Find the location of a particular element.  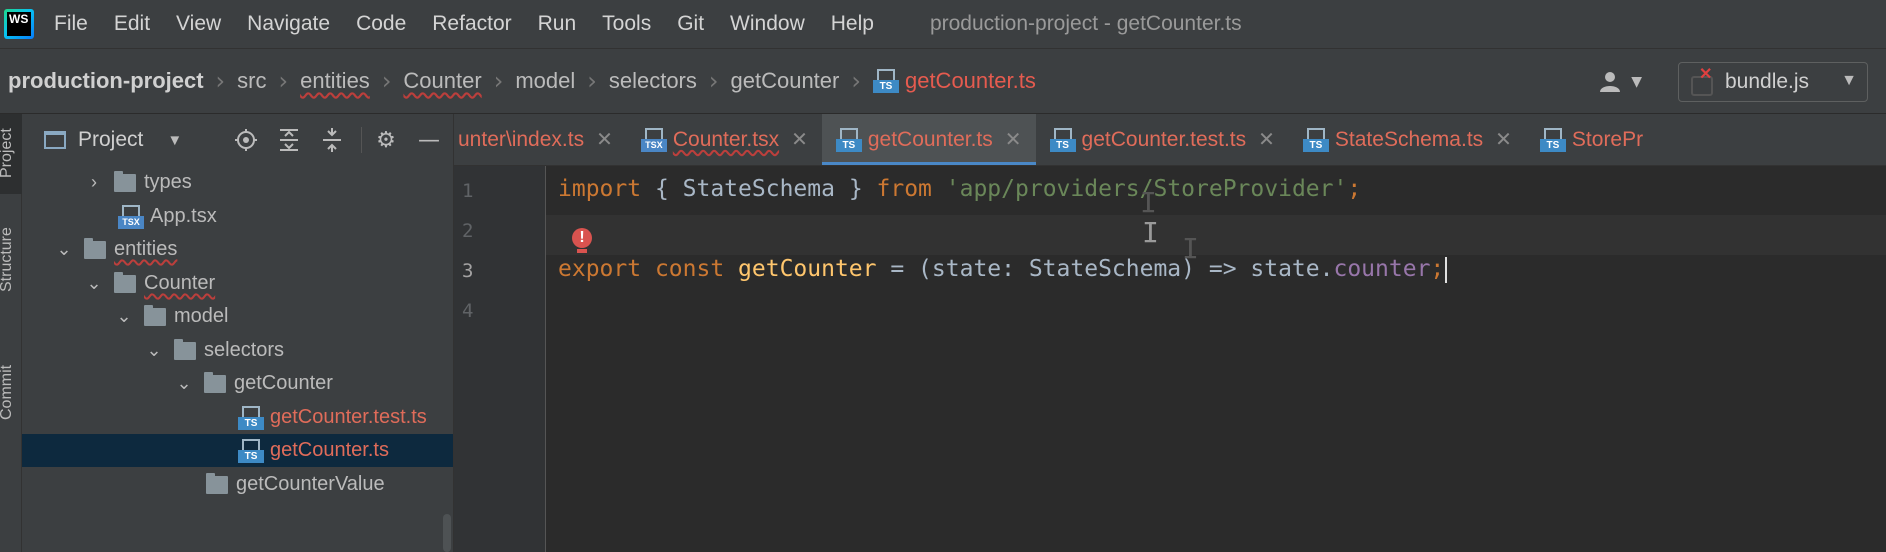

project-panel-tools: ⚙ — is located at coordinates (342, 140).